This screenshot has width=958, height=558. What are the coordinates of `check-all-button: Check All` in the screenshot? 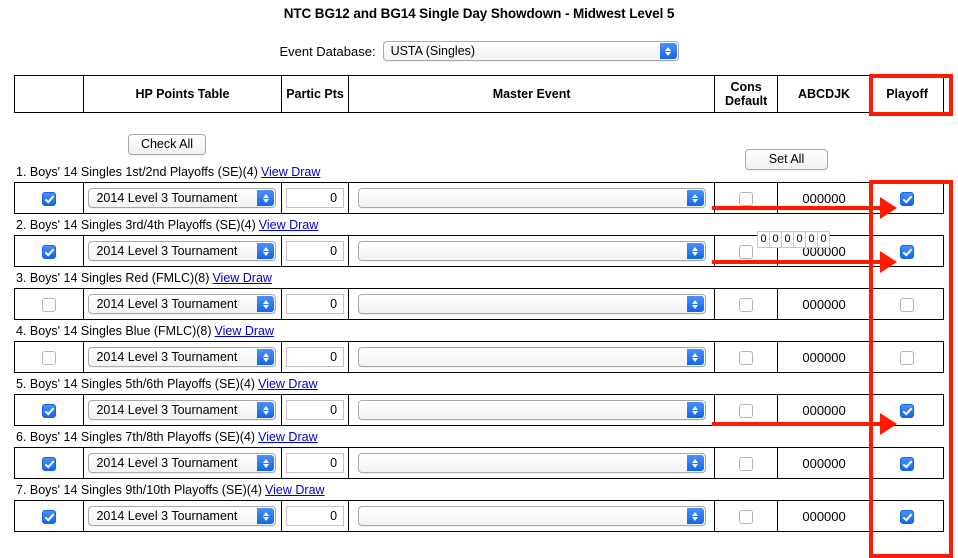 It's located at (167, 144).